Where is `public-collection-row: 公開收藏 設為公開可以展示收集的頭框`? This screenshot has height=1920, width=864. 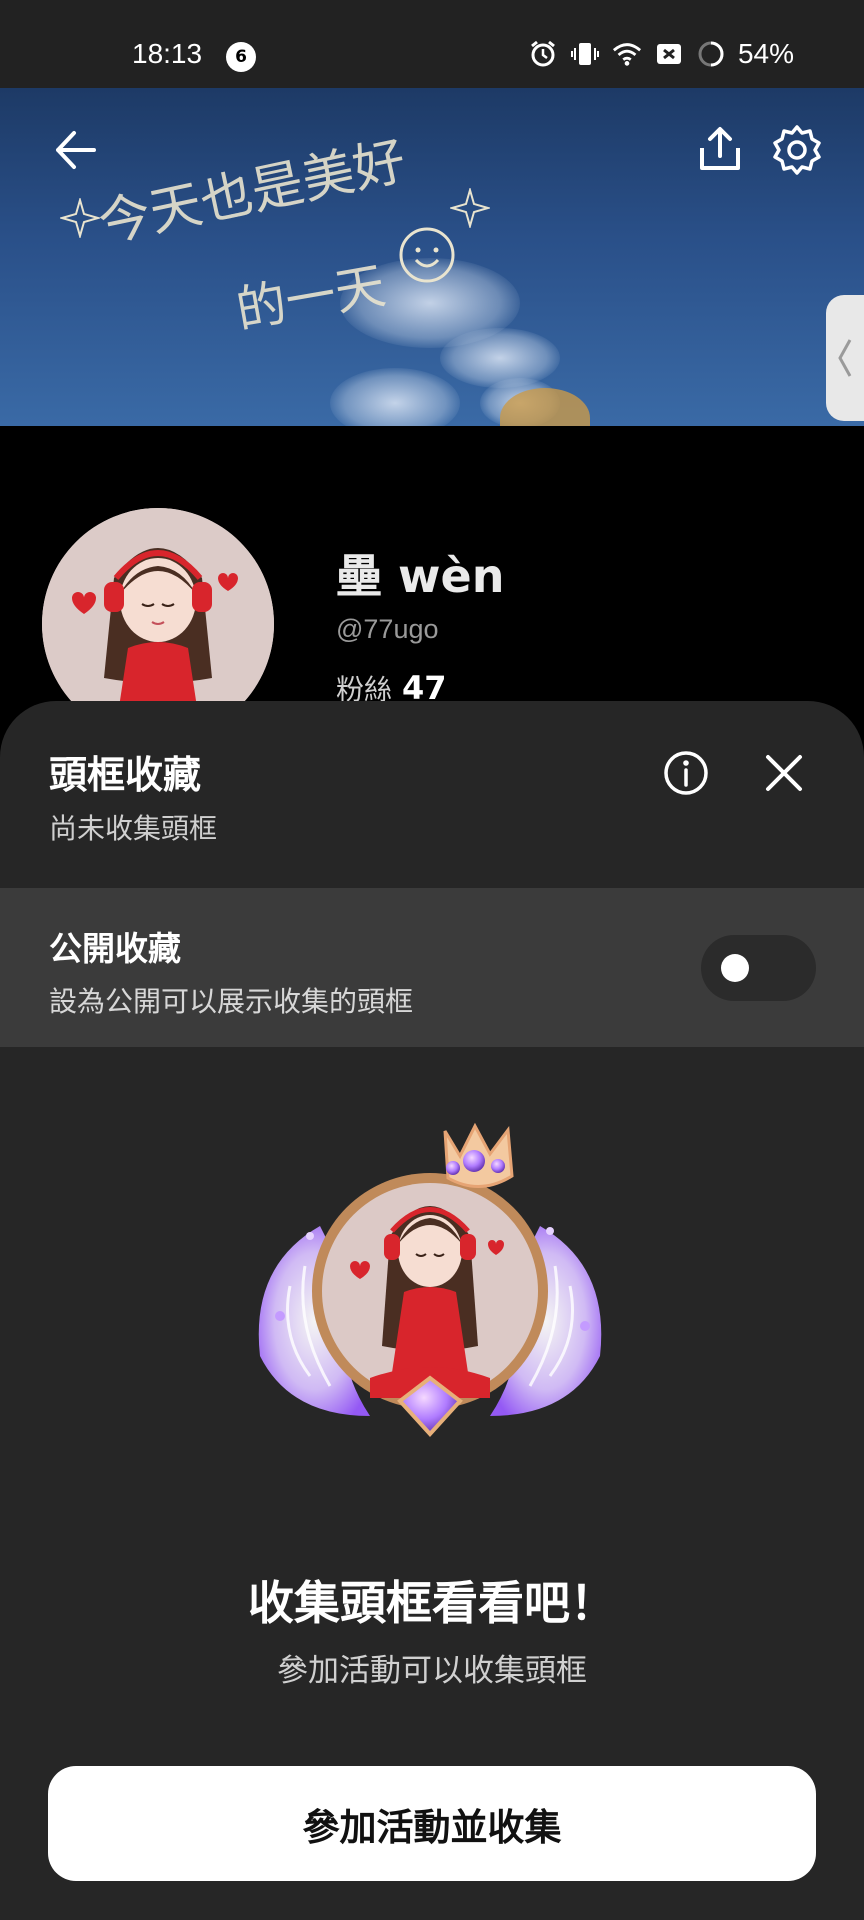 public-collection-row: 公開收藏 設為公開可以展示收集的頭框 is located at coordinates (432, 967).